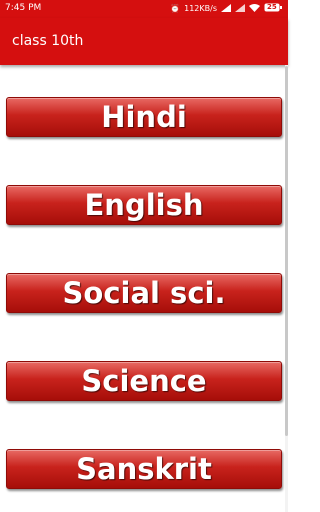 The width and height of the screenshot is (320, 512). Describe the element at coordinates (23, 8) in the screenshot. I see `status-time: 7:45 PM` at that location.